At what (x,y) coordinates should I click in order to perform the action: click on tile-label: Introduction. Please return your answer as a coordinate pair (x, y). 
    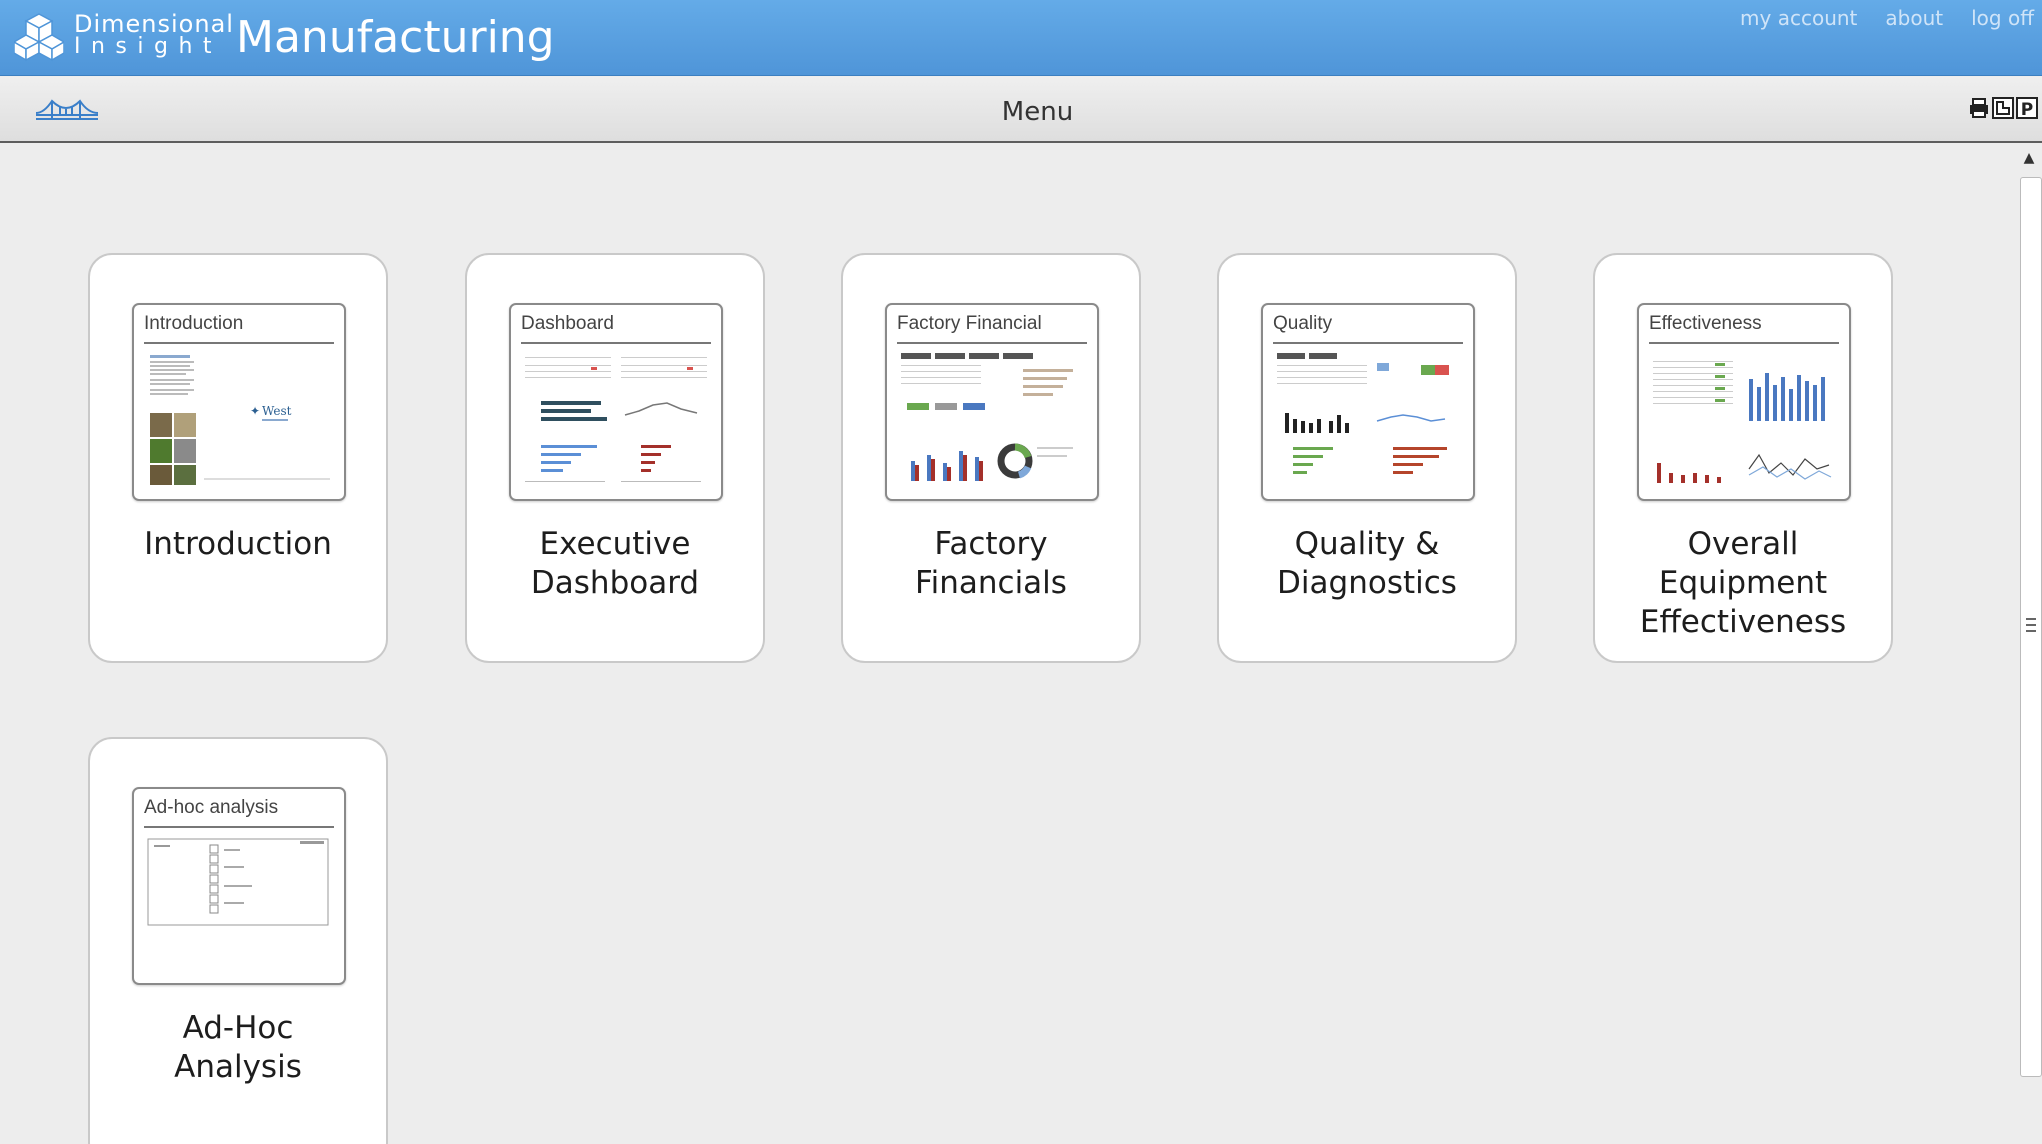
    Looking at the image, I should click on (238, 544).